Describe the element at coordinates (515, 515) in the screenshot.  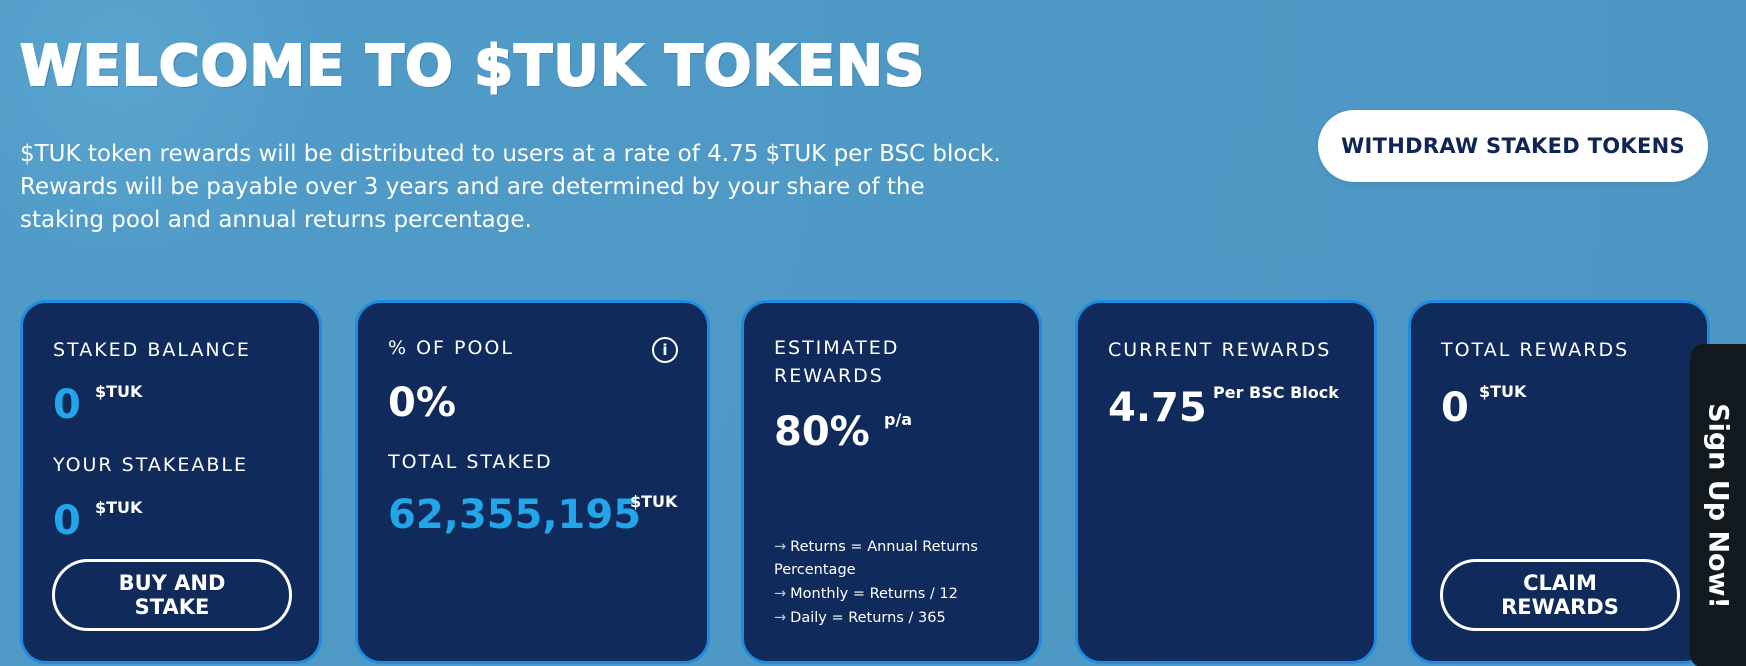
I see `total-staked-value: 62,355,195` at that location.